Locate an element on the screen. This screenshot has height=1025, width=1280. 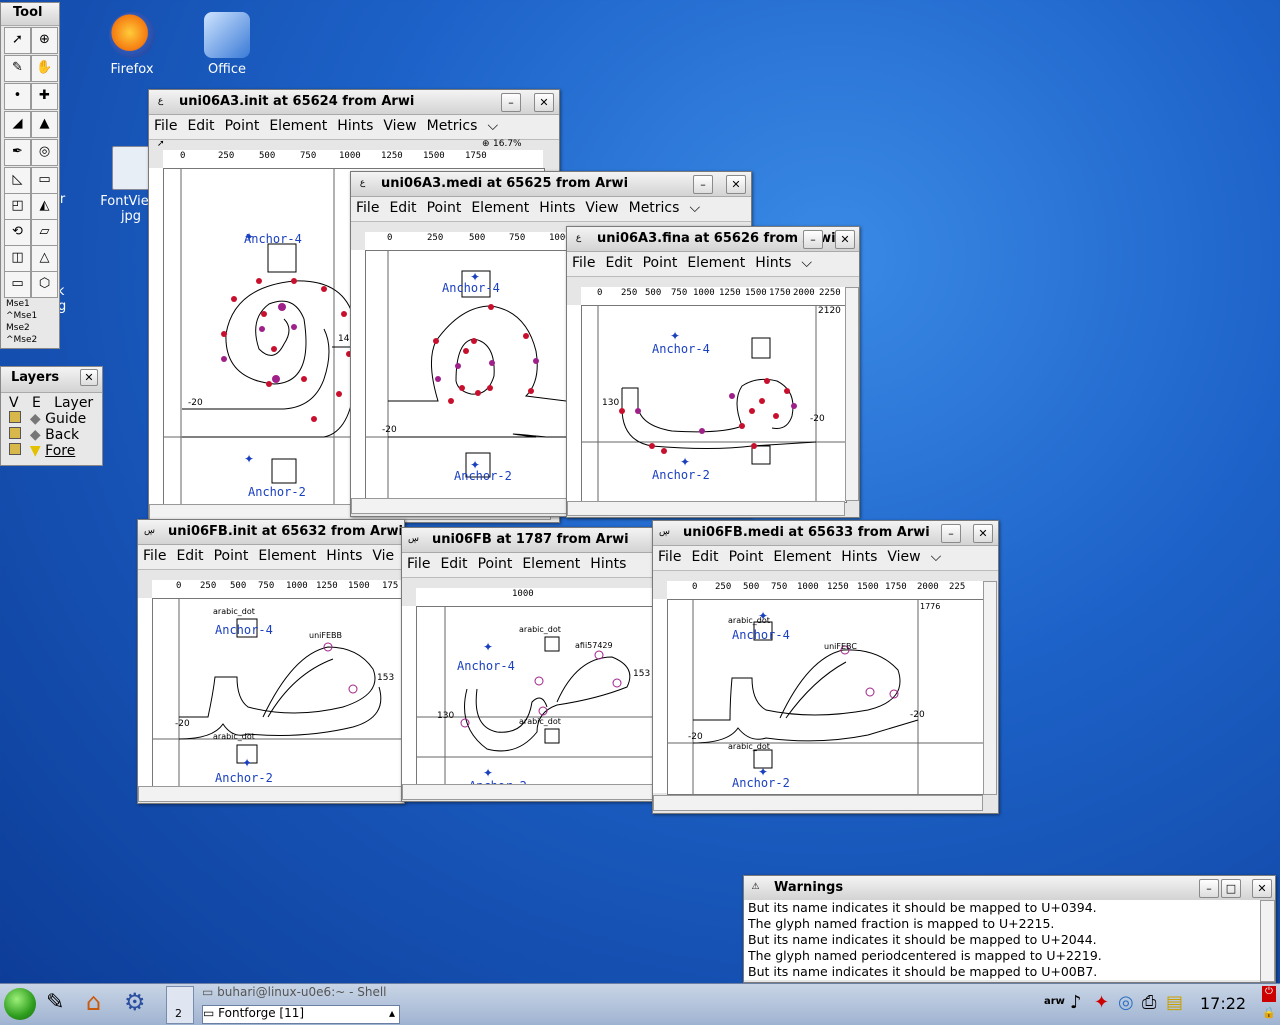
3d-rotate-tool-icon: ◫ is located at coordinates (17, 258).